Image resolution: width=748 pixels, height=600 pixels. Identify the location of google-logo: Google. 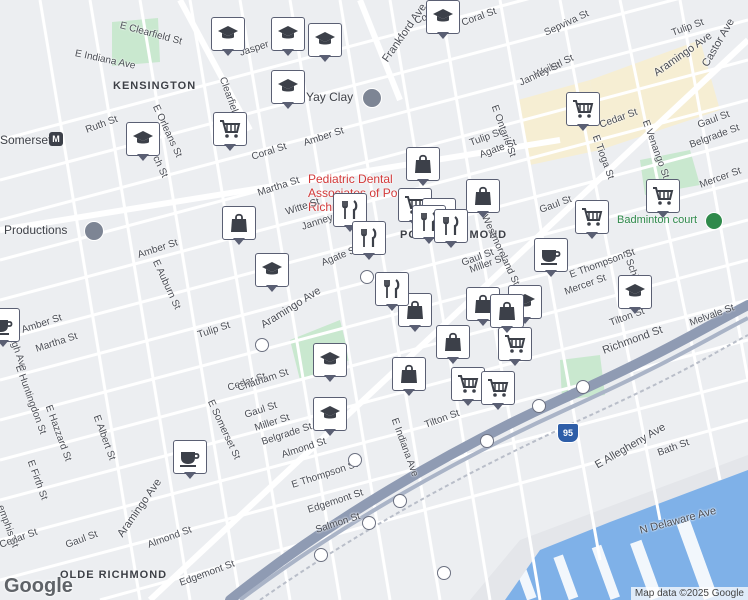
(38, 586).